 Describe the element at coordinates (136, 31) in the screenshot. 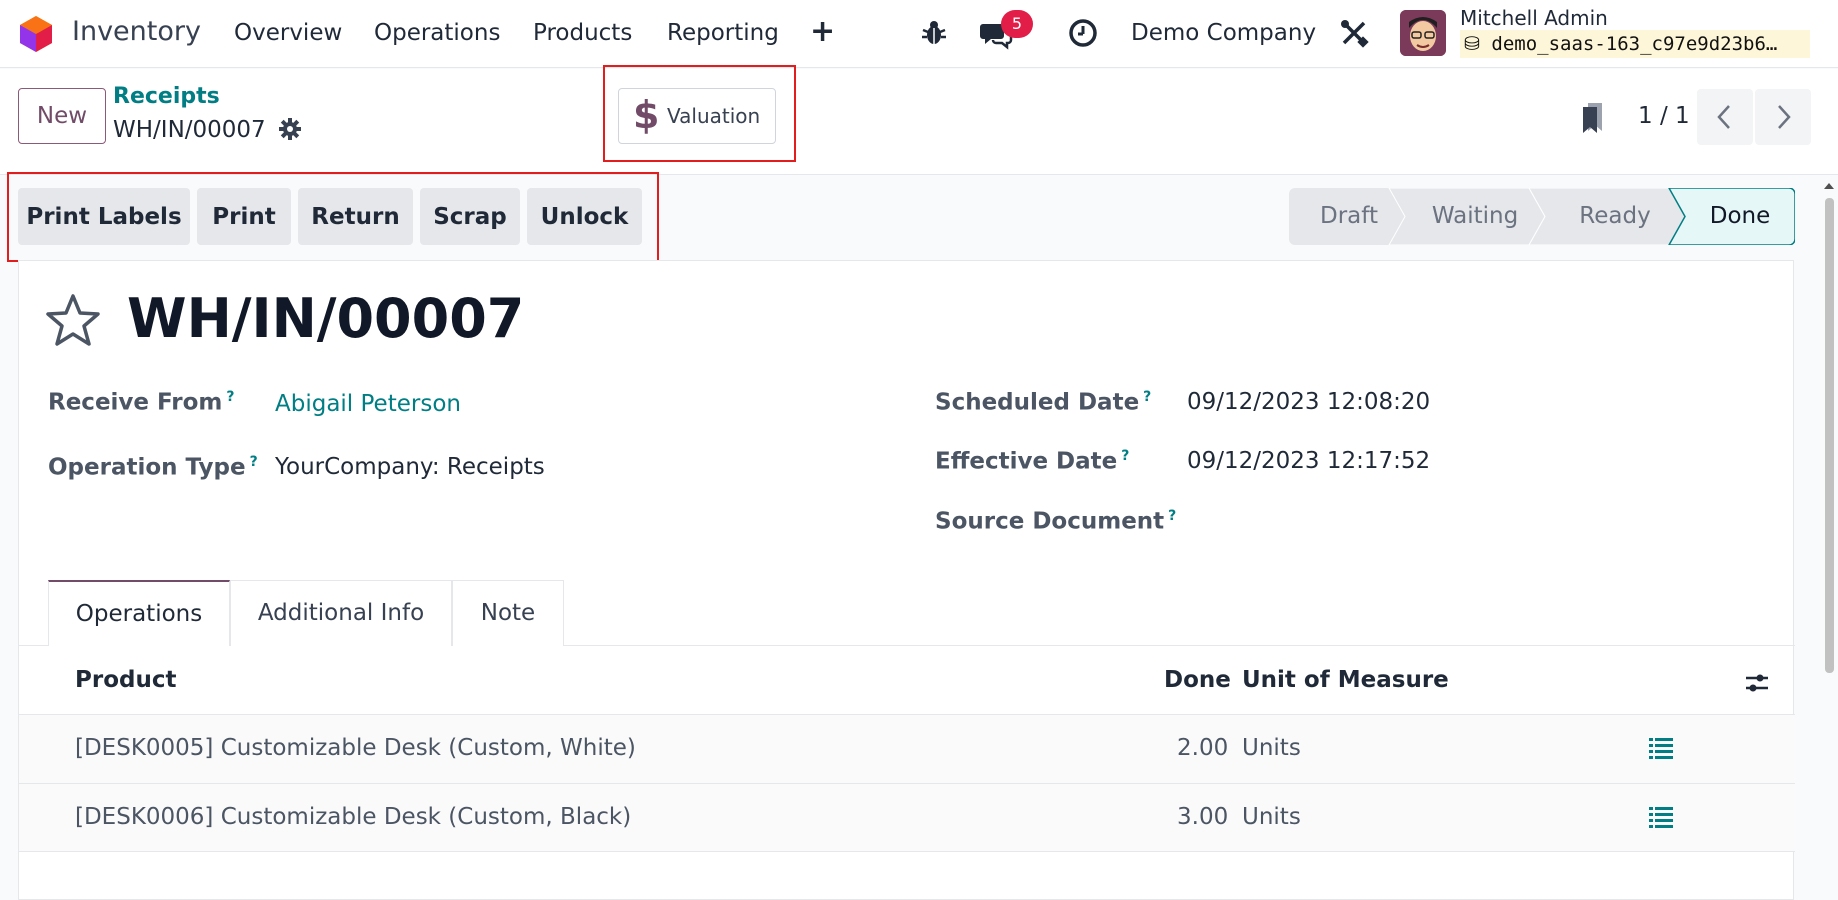

I see `app-name: Inventory` at that location.